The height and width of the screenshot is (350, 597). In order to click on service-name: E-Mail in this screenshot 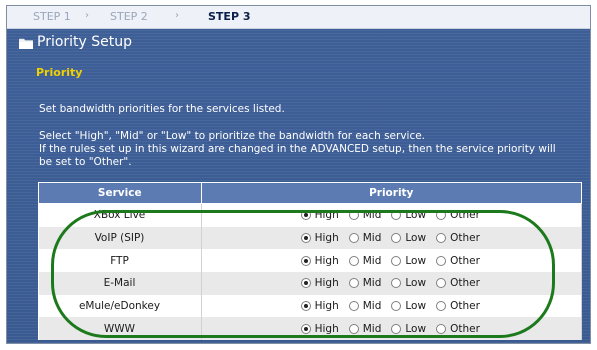, I will do `click(120, 283)`.